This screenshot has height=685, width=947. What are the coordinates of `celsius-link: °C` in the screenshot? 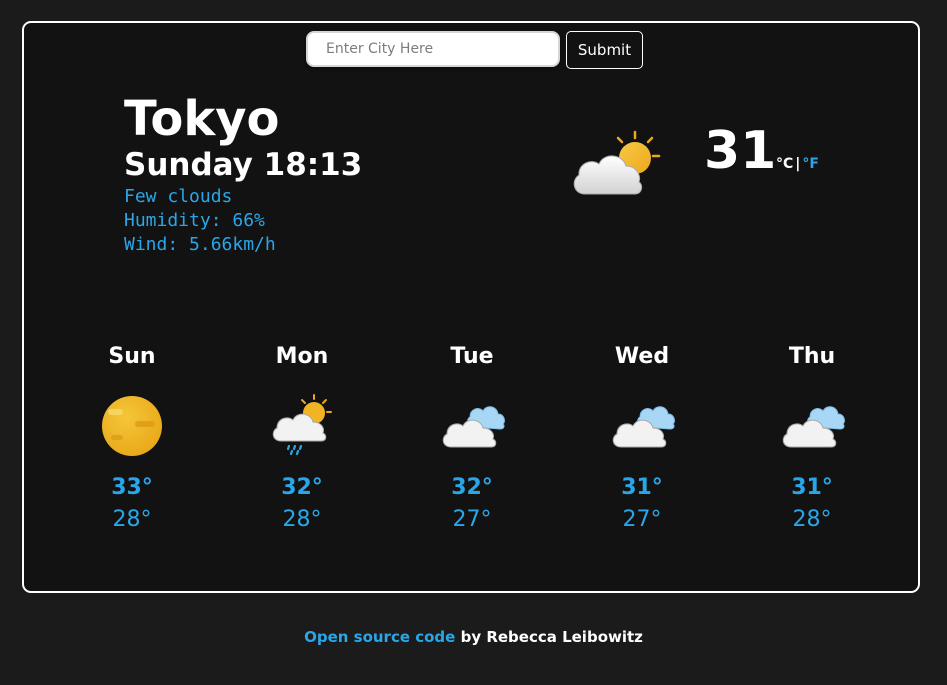 It's located at (784, 164).